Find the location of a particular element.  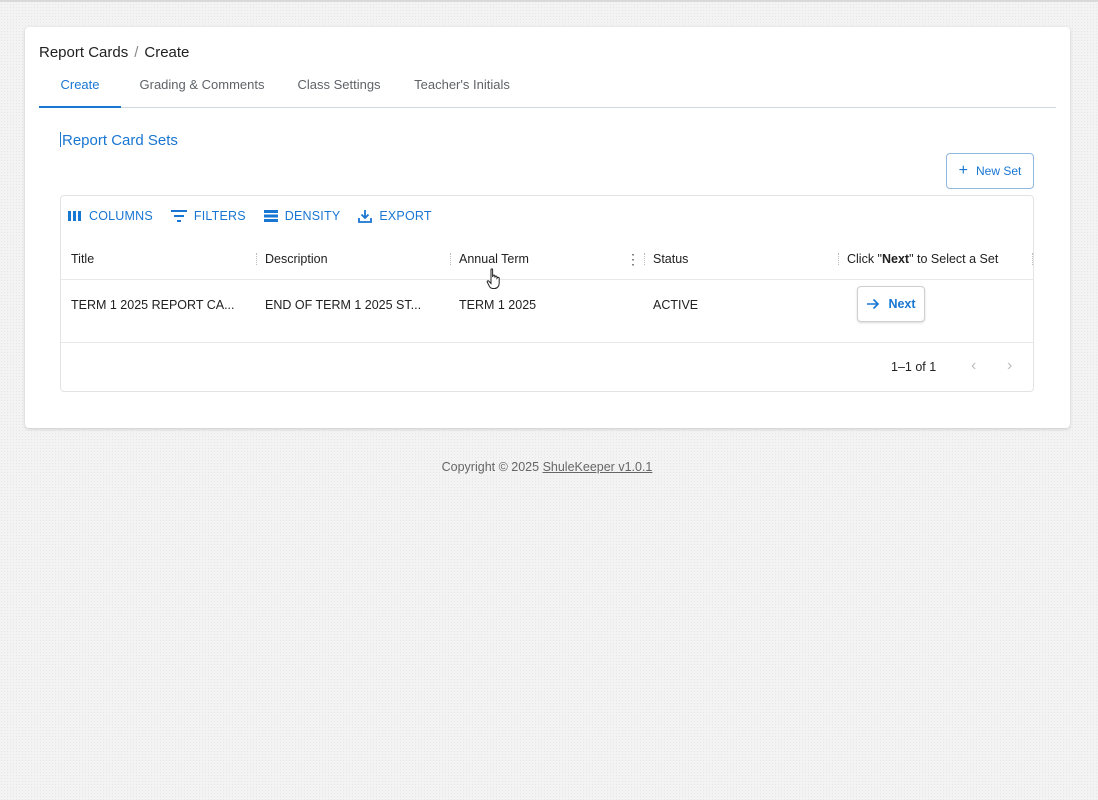

section-title: Report Card Sets is located at coordinates (119, 140).